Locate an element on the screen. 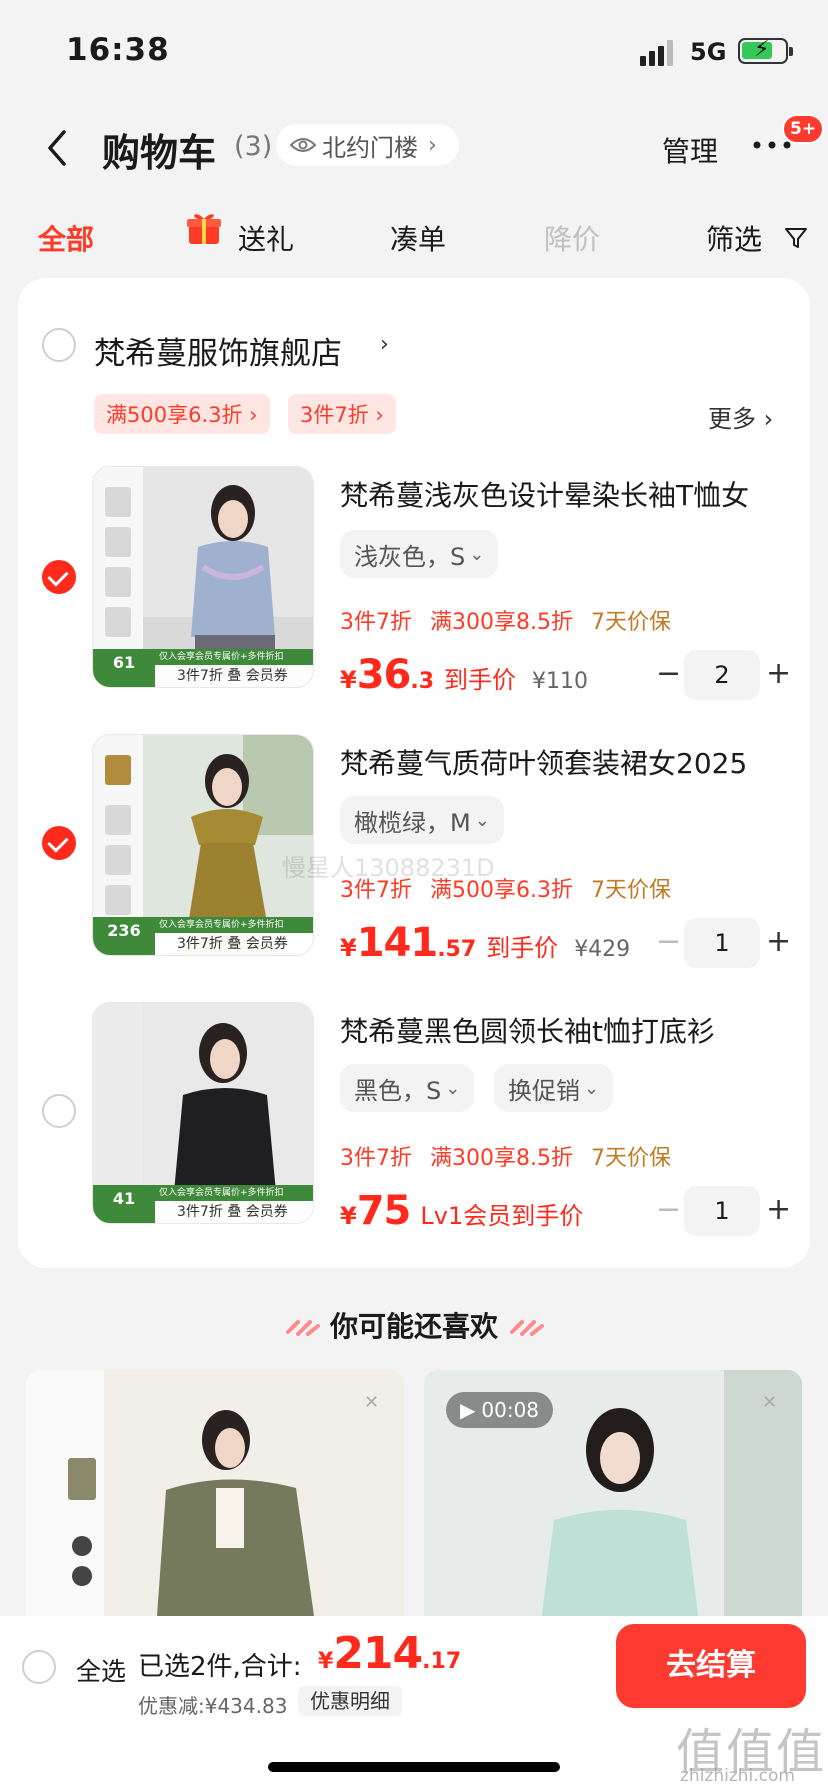 The image size is (828, 1792). back-icon is located at coordinates (57, 148).